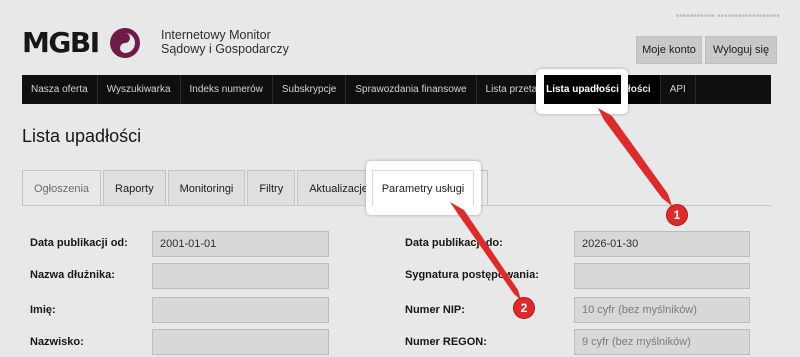  I want to click on annotation-arrows, so click(561, 204).